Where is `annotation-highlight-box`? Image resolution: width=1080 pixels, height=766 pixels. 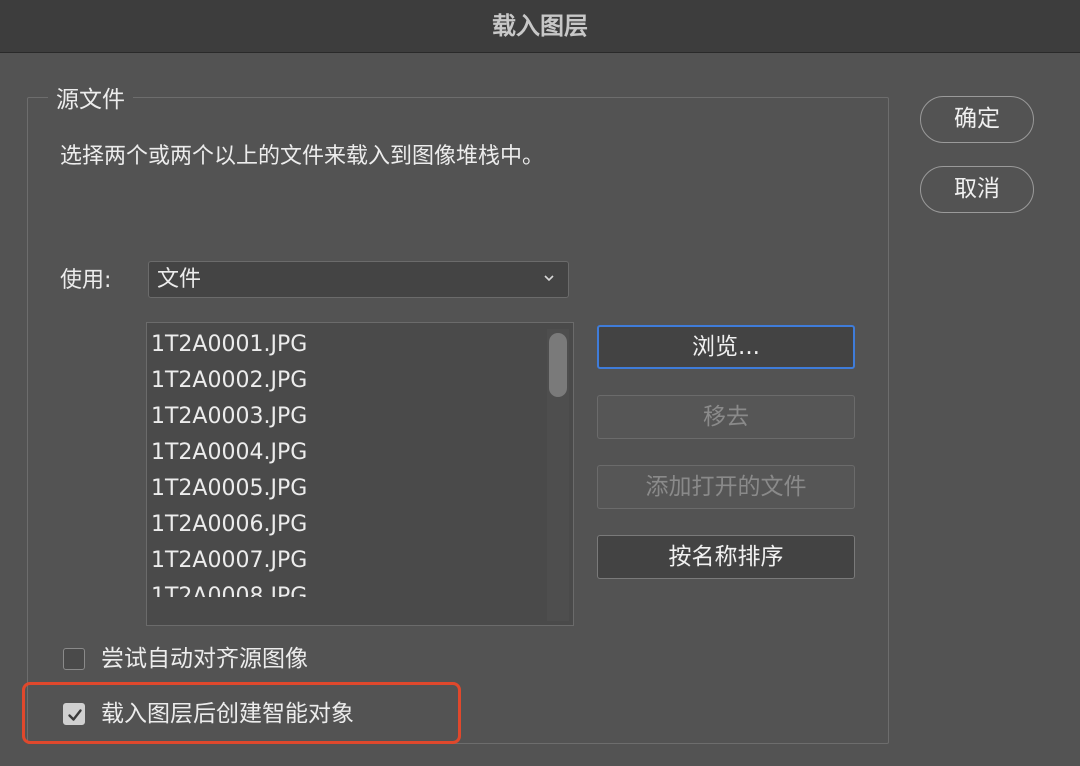
annotation-highlight-box is located at coordinates (241, 713).